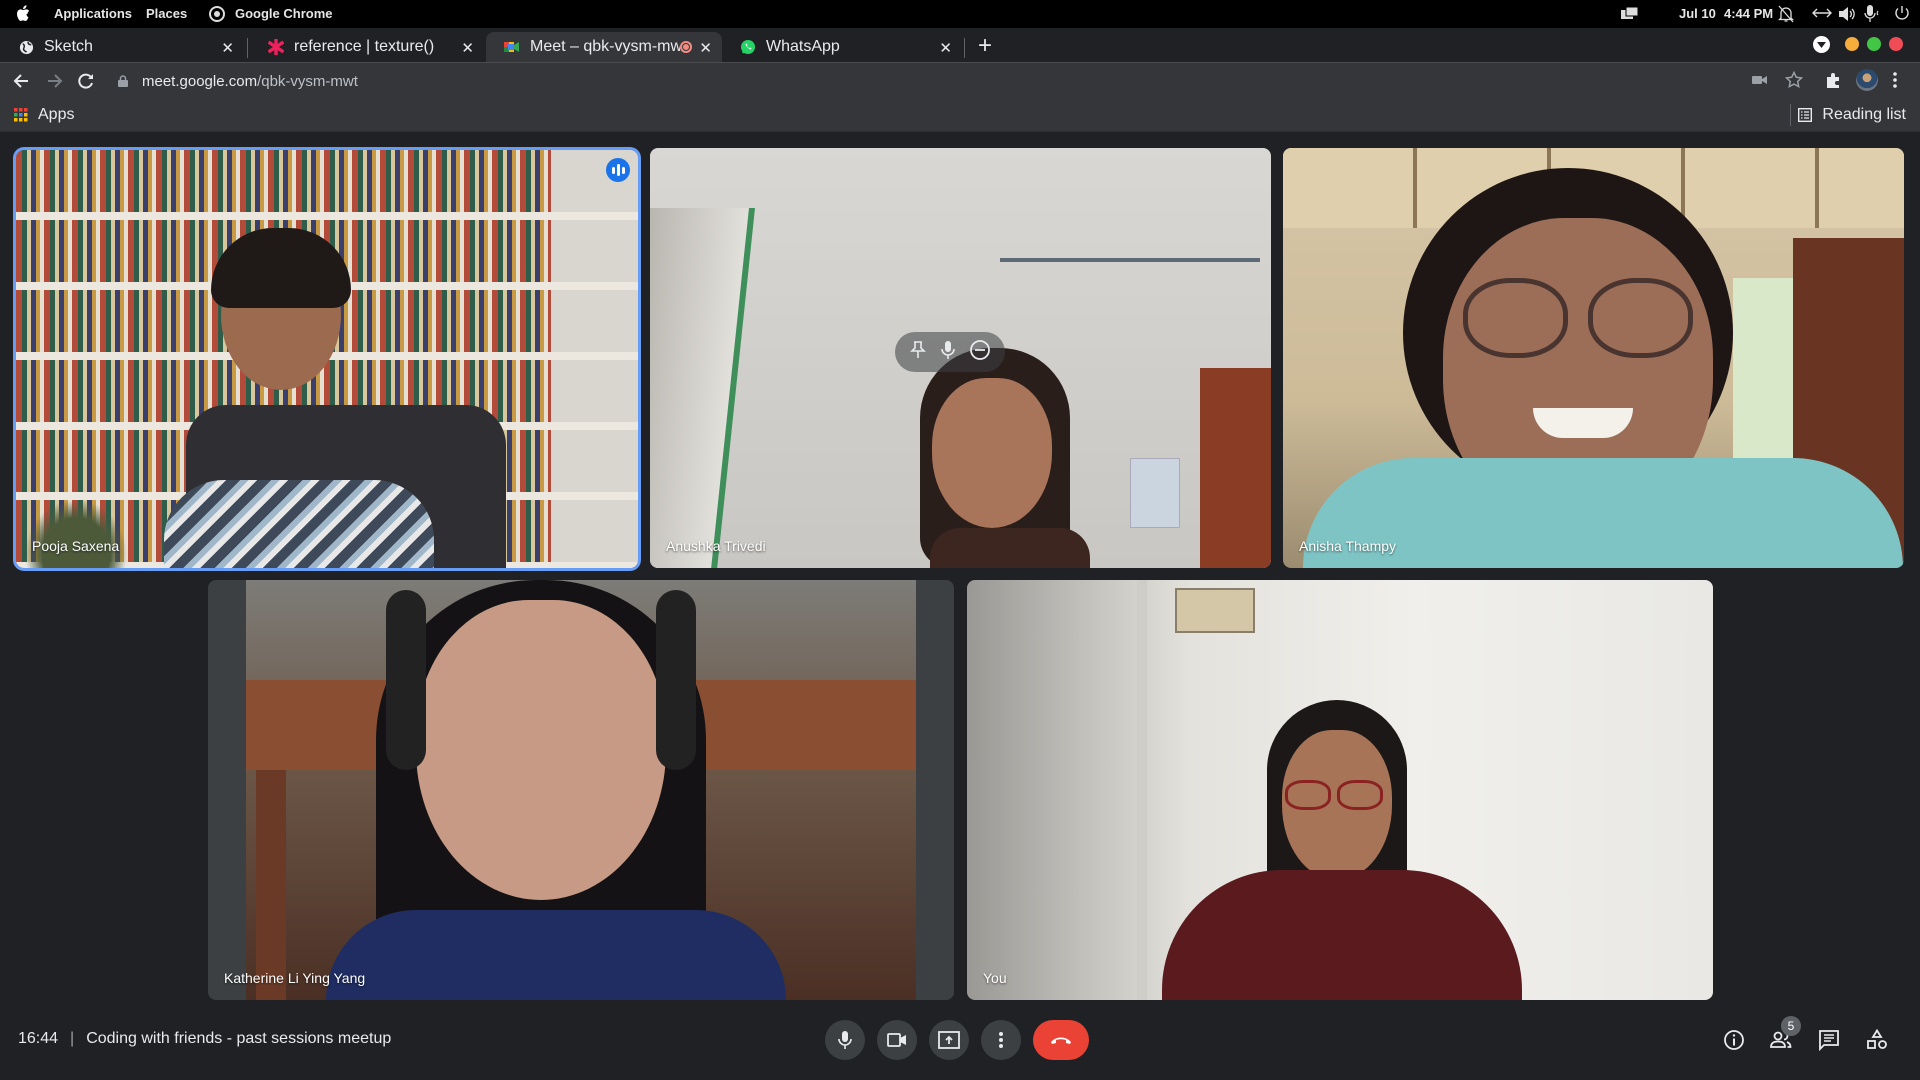  What do you see at coordinates (307, 81) in the screenshot?
I see `url-path: /qbk-vysm-mwt` at bounding box center [307, 81].